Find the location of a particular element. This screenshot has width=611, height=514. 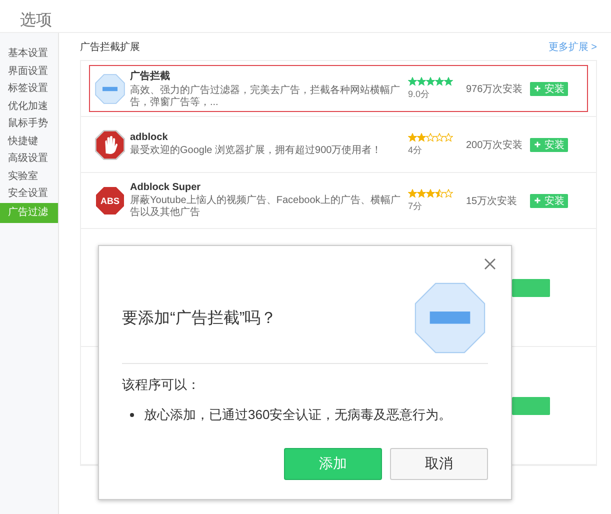

extension-description: 屏蔽Youtube上恼人的视频广告、Facebook上的广告、横幅广告以及其他广告 is located at coordinates (266, 207).